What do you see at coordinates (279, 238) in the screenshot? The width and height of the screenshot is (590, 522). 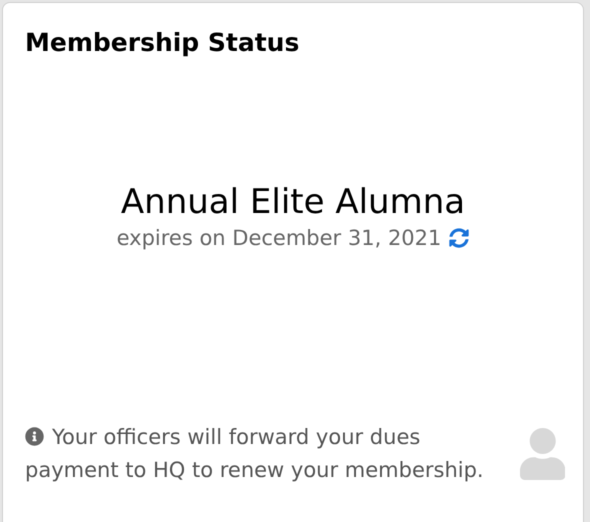 I see `expiry-date: expires on December 31, 2021` at bounding box center [279, 238].